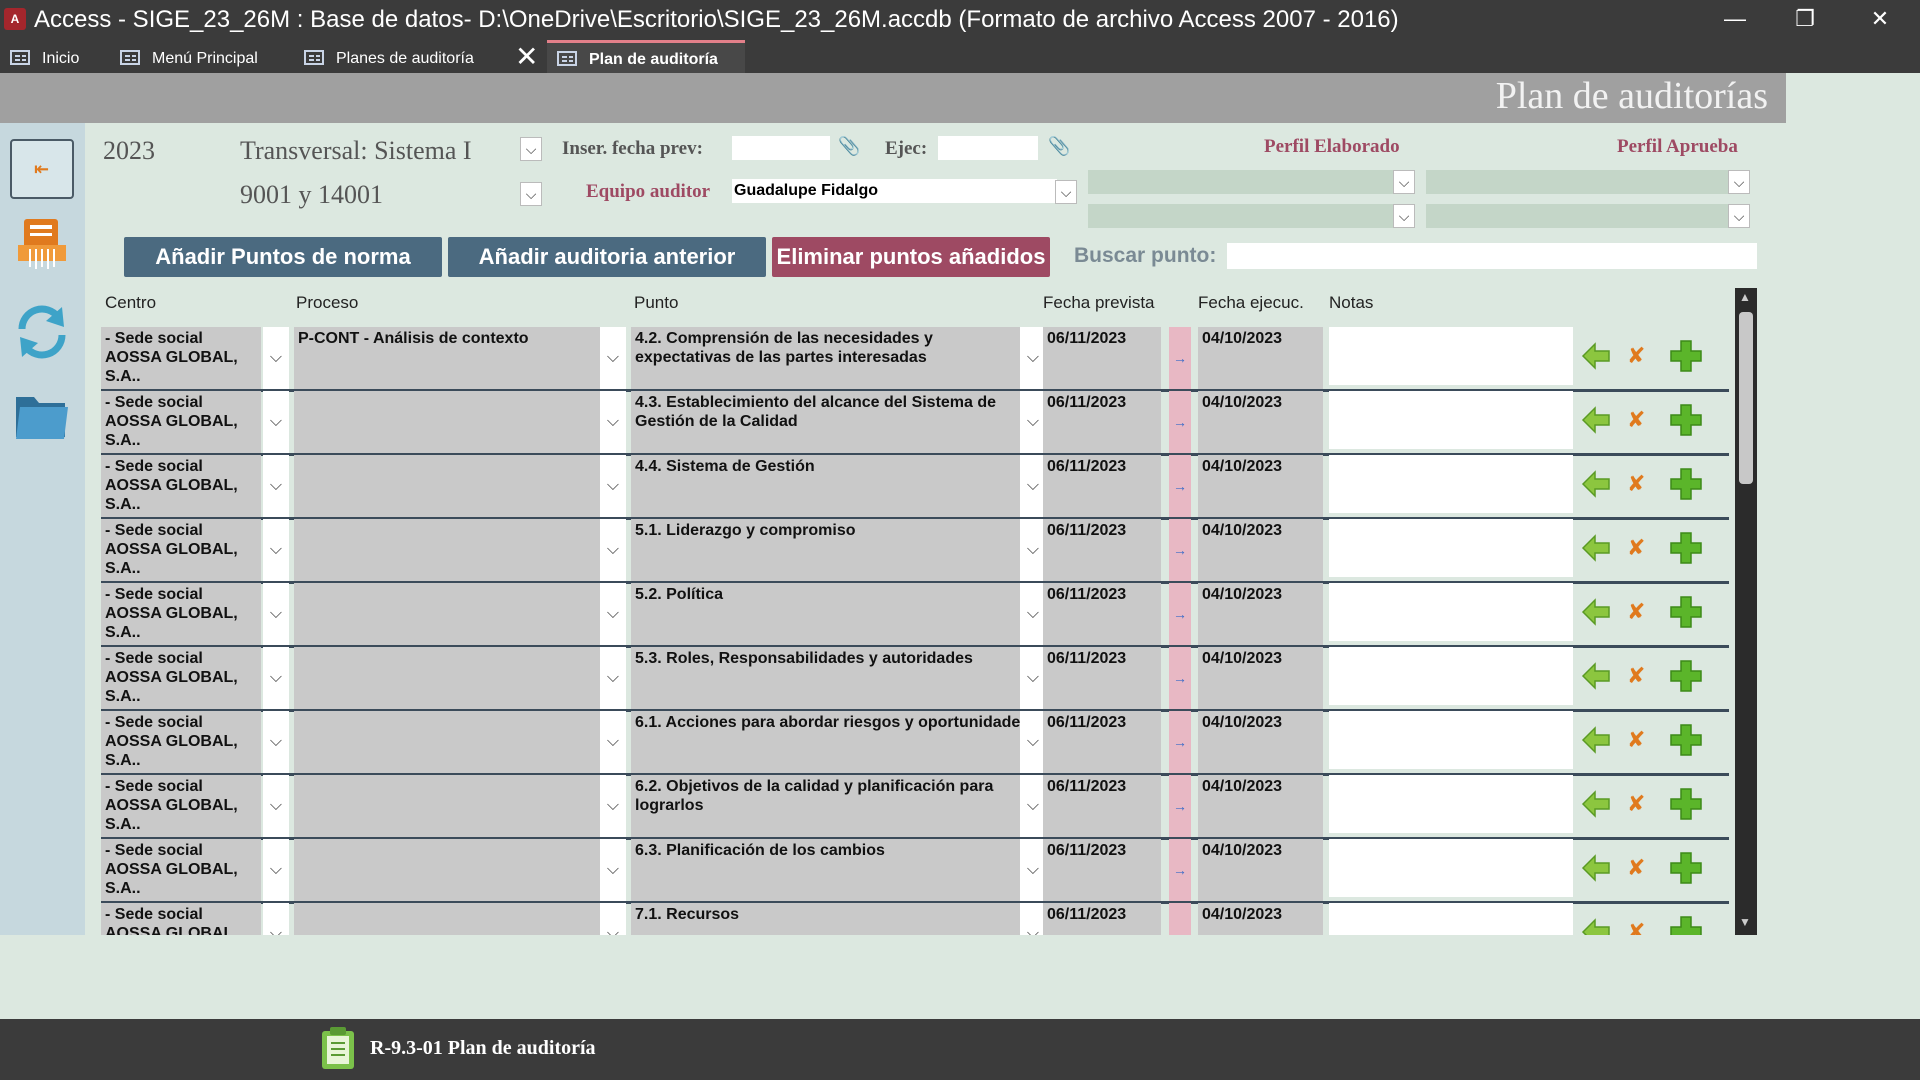 The image size is (1920, 1080). What do you see at coordinates (834, 614) in the screenshot?
I see `punto-combo: 5.2. Política` at bounding box center [834, 614].